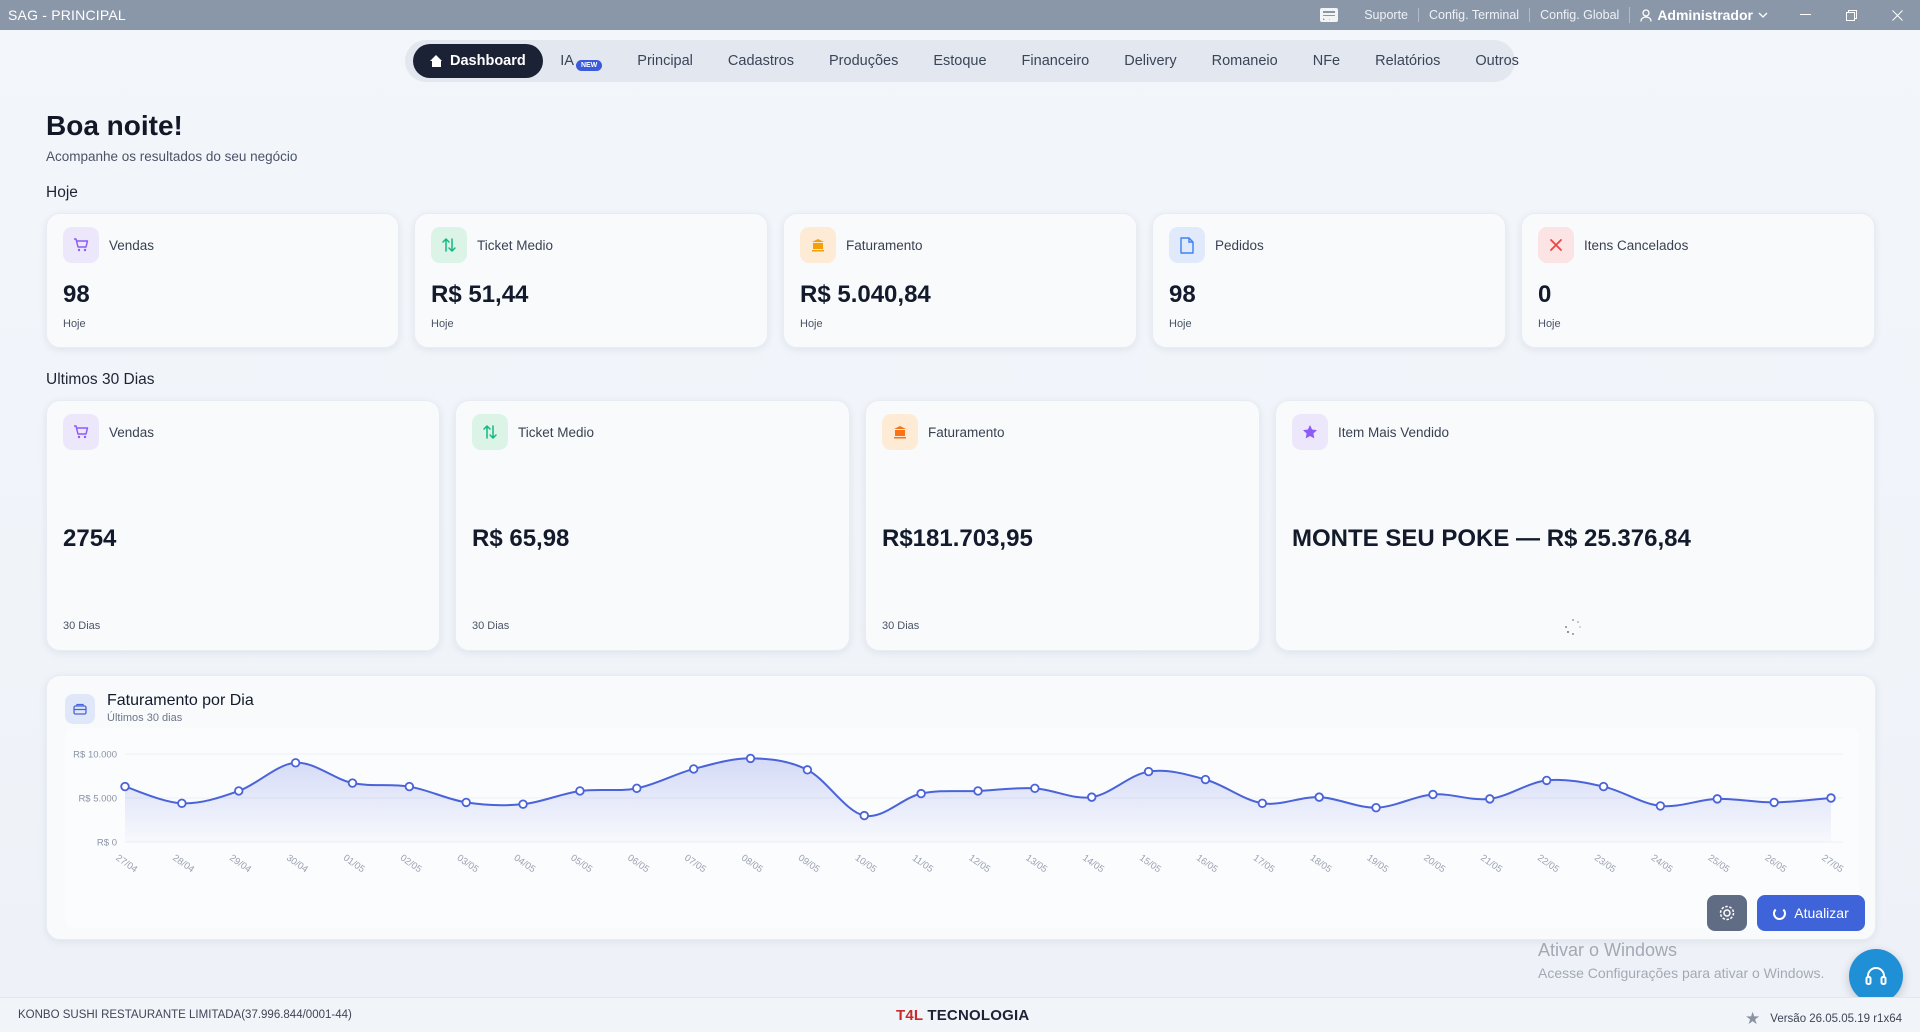 Image resolution: width=1920 pixels, height=1032 pixels. What do you see at coordinates (1329, 280) in the screenshot?
I see `card-today-orders: Pedidos 98 Hoje` at bounding box center [1329, 280].